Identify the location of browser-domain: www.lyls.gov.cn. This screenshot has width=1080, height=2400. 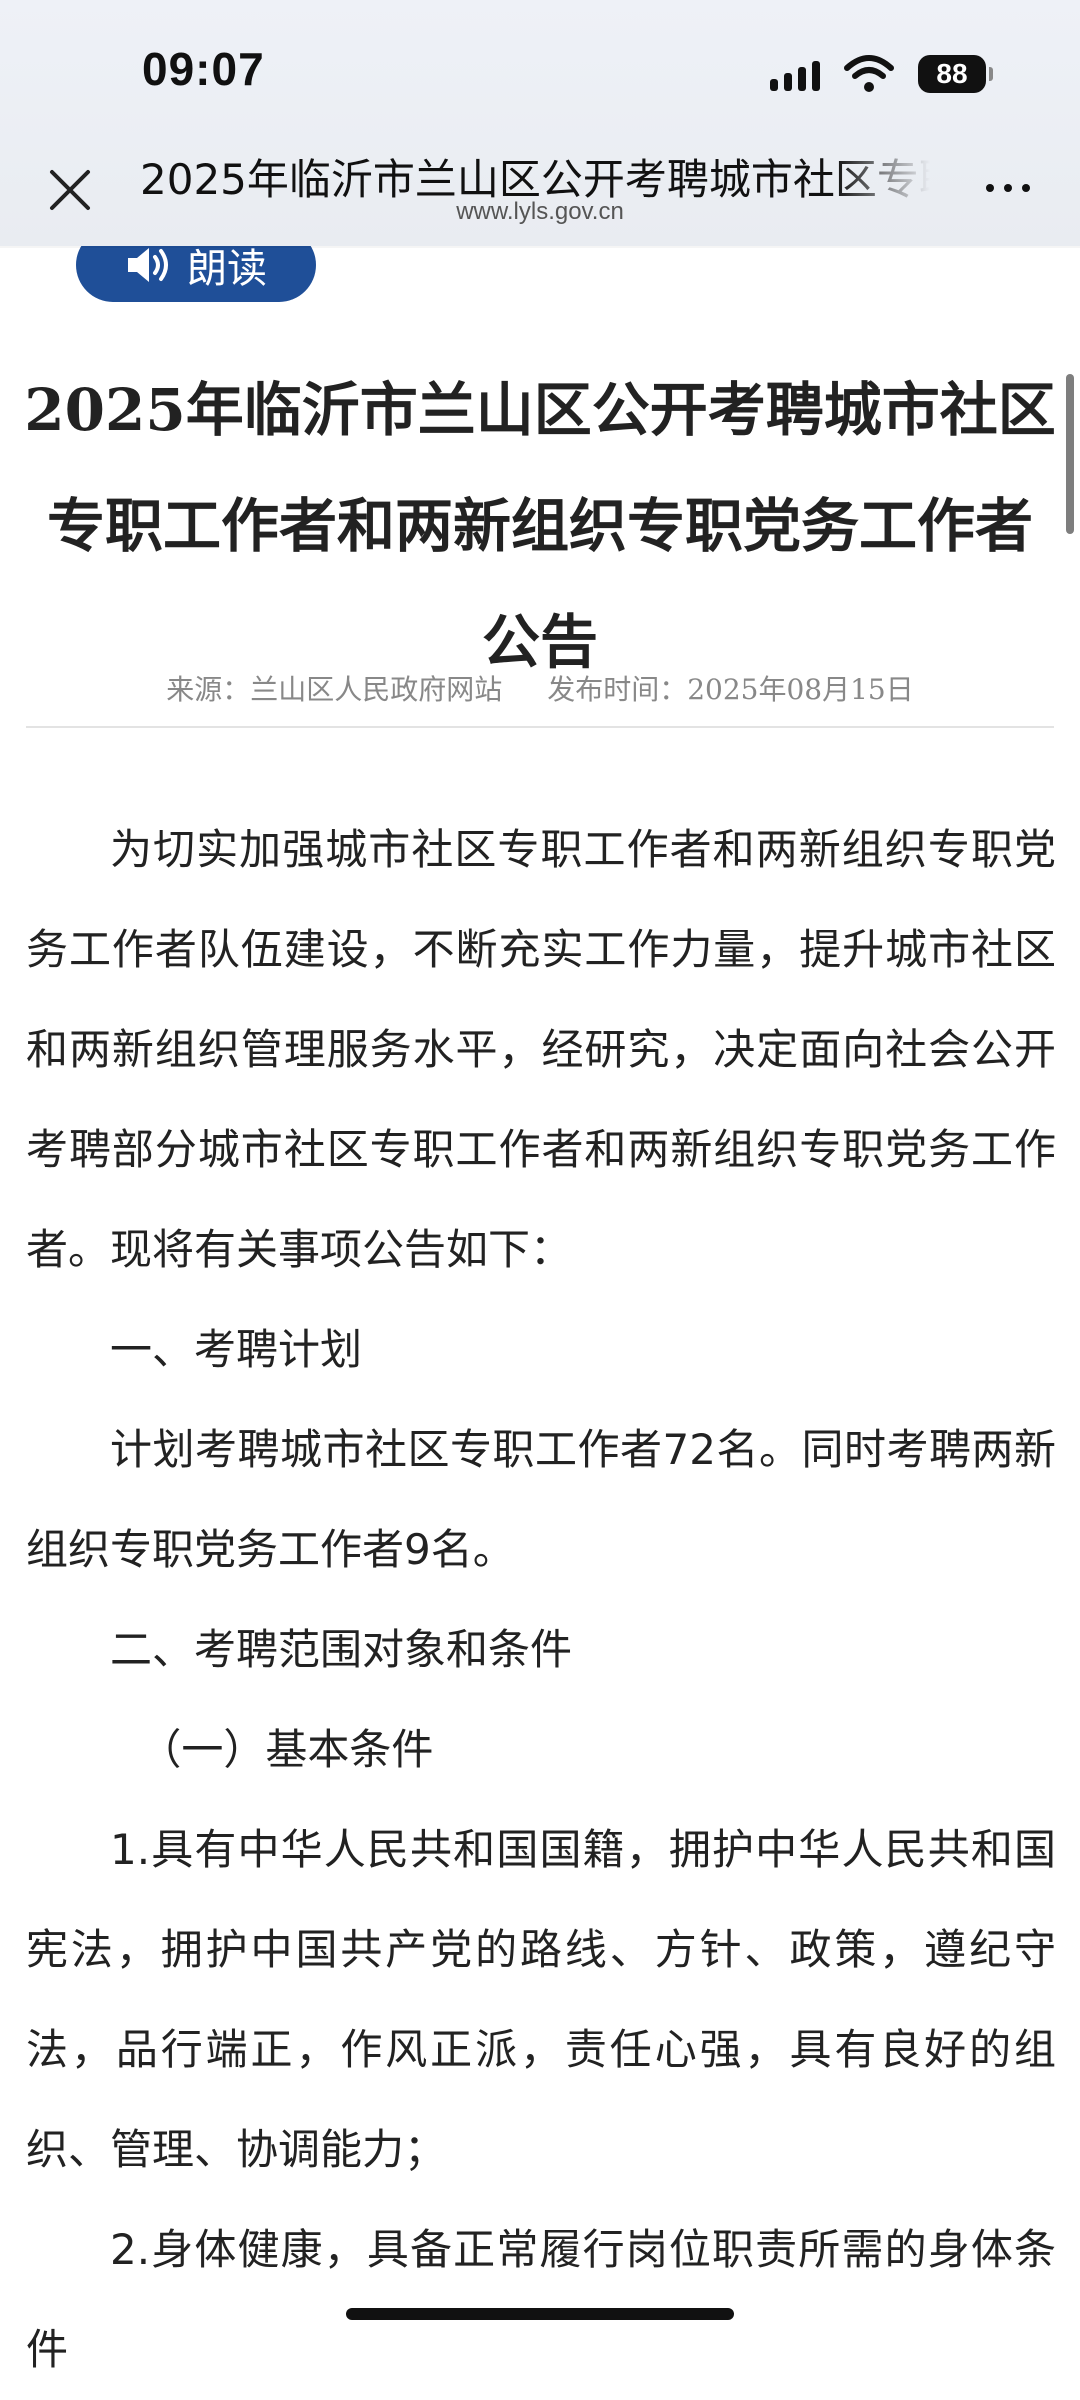
(540, 211).